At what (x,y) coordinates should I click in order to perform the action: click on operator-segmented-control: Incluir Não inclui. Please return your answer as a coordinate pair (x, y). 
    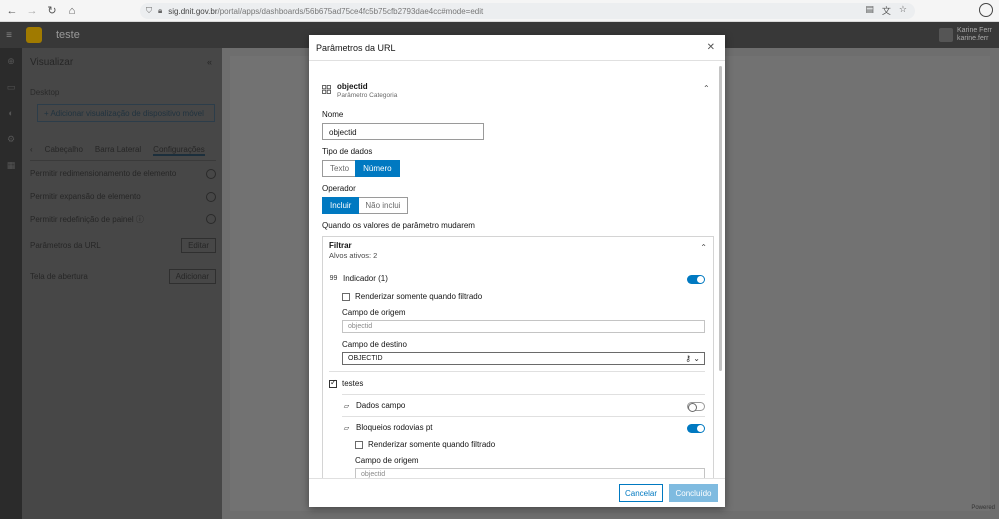
    Looking at the image, I should click on (365, 205).